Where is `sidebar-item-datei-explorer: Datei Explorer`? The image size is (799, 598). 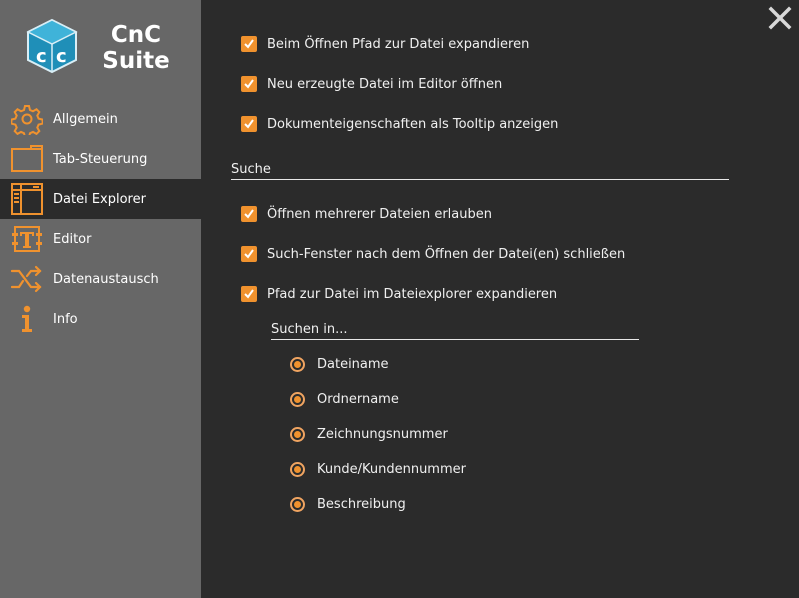 sidebar-item-datei-explorer: Datei Explorer is located at coordinates (100, 199).